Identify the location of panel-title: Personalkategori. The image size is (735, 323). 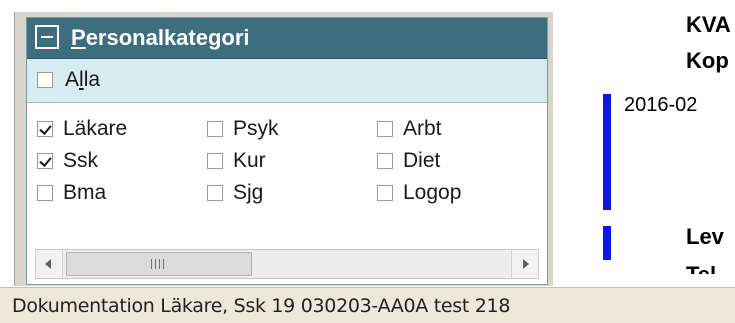
(160, 38).